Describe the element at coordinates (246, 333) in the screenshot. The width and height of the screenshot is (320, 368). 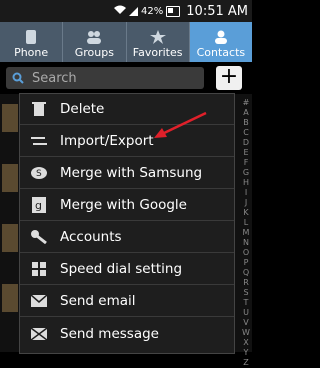
I see `alphabet-letter: W` at that location.